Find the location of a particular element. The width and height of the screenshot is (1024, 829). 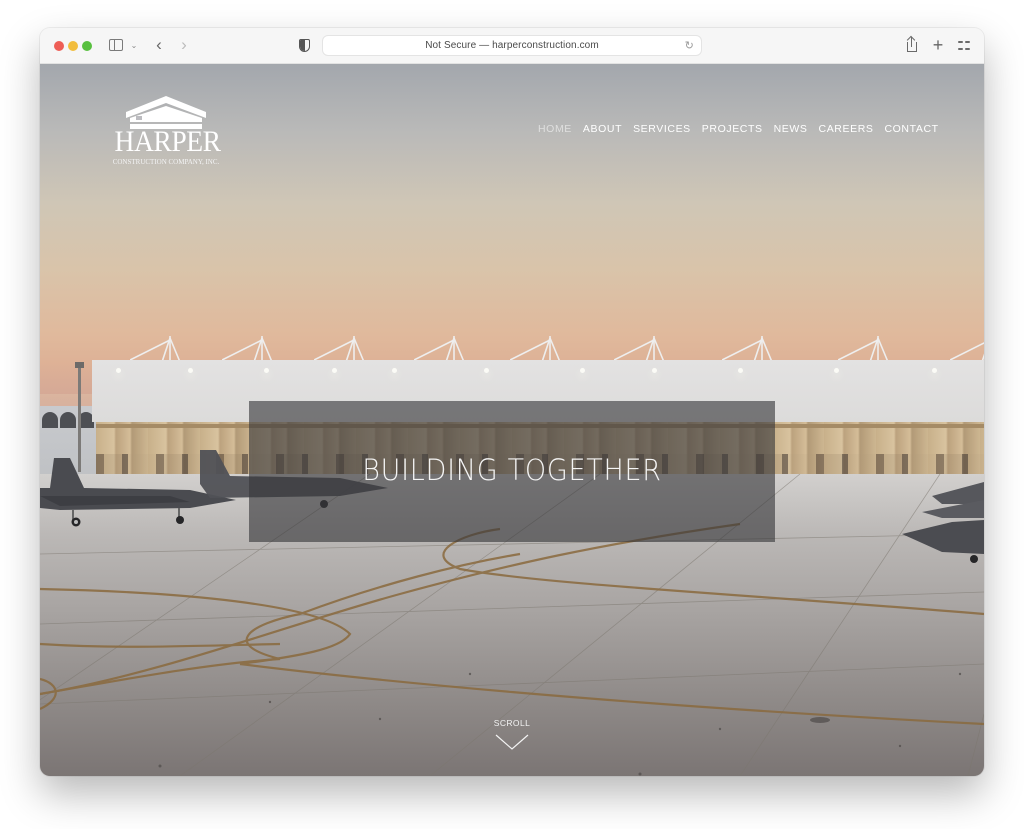

chevron-left-icon: ‹ is located at coordinates (159, 44).